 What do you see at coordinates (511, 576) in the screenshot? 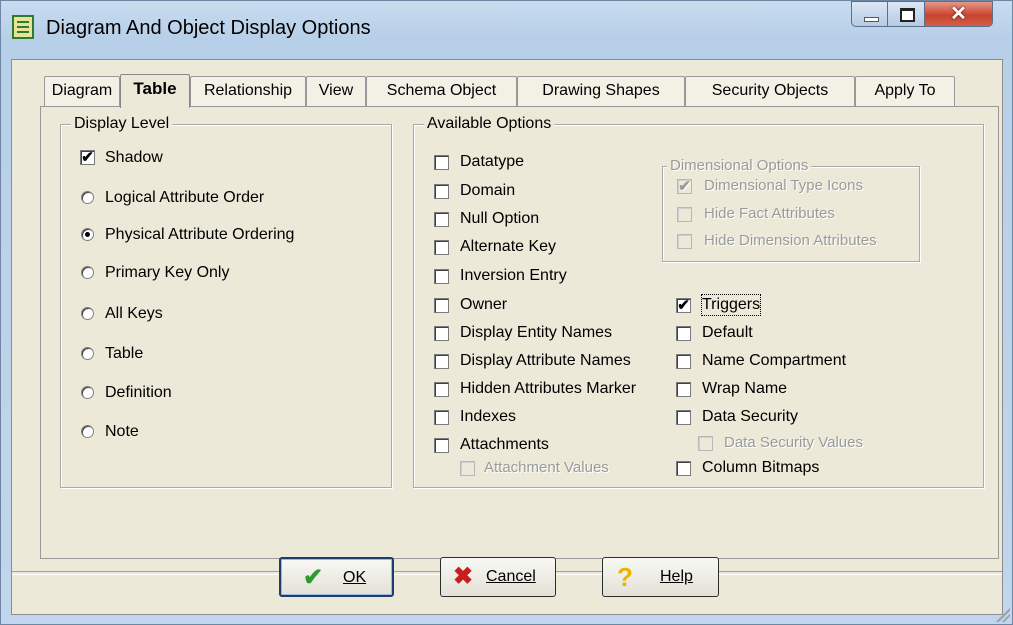
I see `cancel-label: Cancel` at bounding box center [511, 576].